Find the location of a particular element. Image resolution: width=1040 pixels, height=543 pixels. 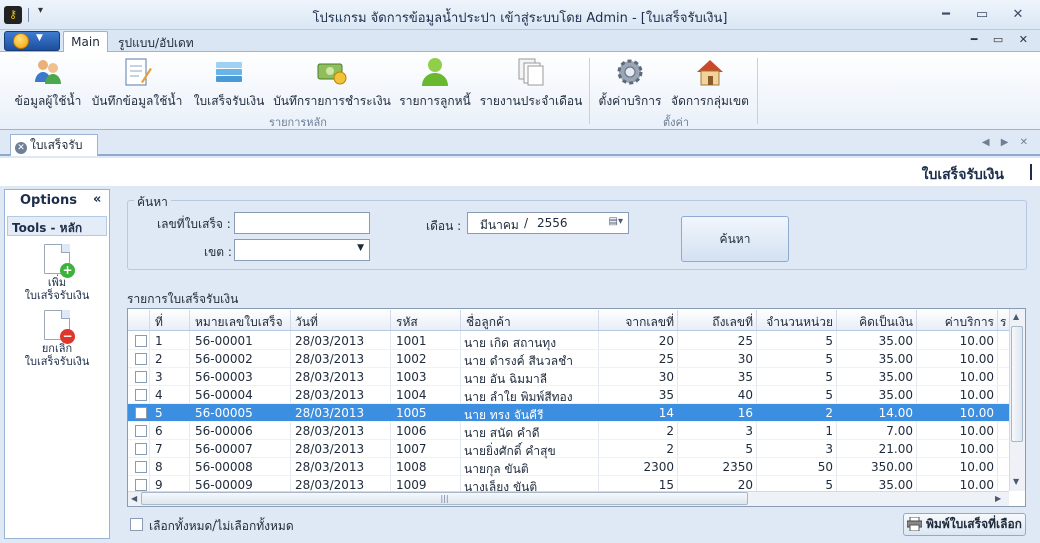

cell-amount: 21.00 is located at coordinates (895, 449).